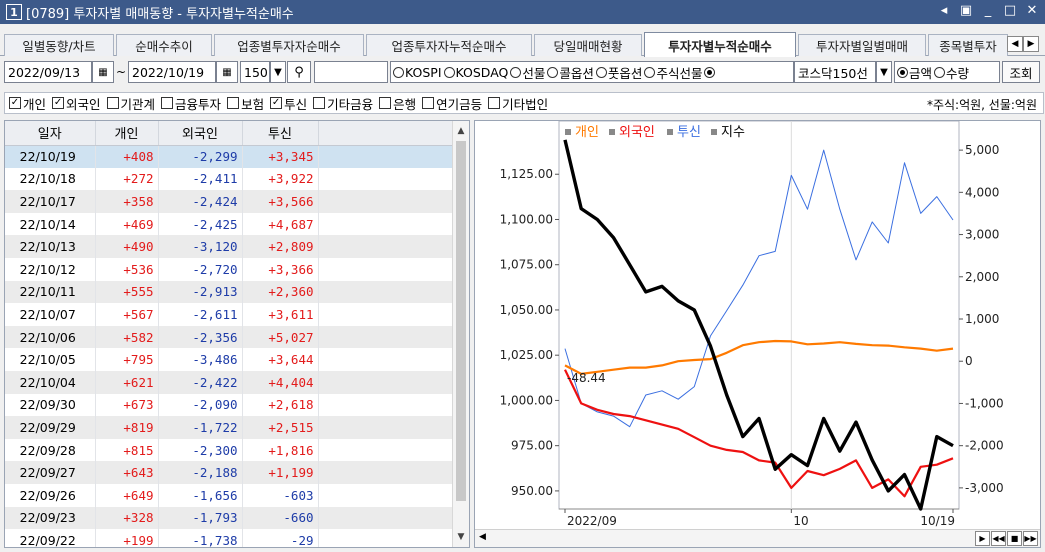  What do you see at coordinates (351, 72) in the screenshot?
I see `code-input` at bounding box center [351, 72].